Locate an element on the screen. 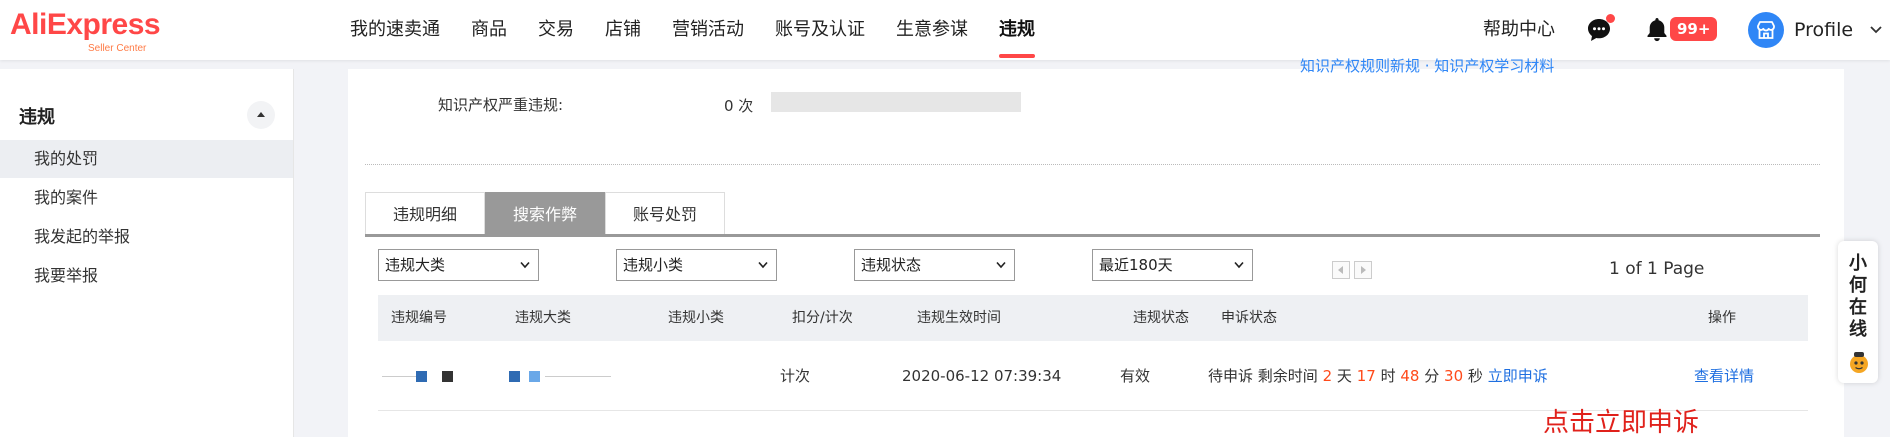 The height and width of the screenshot is (437, 1890). hours-unit: 时 is located at coordinates (1388, 376).